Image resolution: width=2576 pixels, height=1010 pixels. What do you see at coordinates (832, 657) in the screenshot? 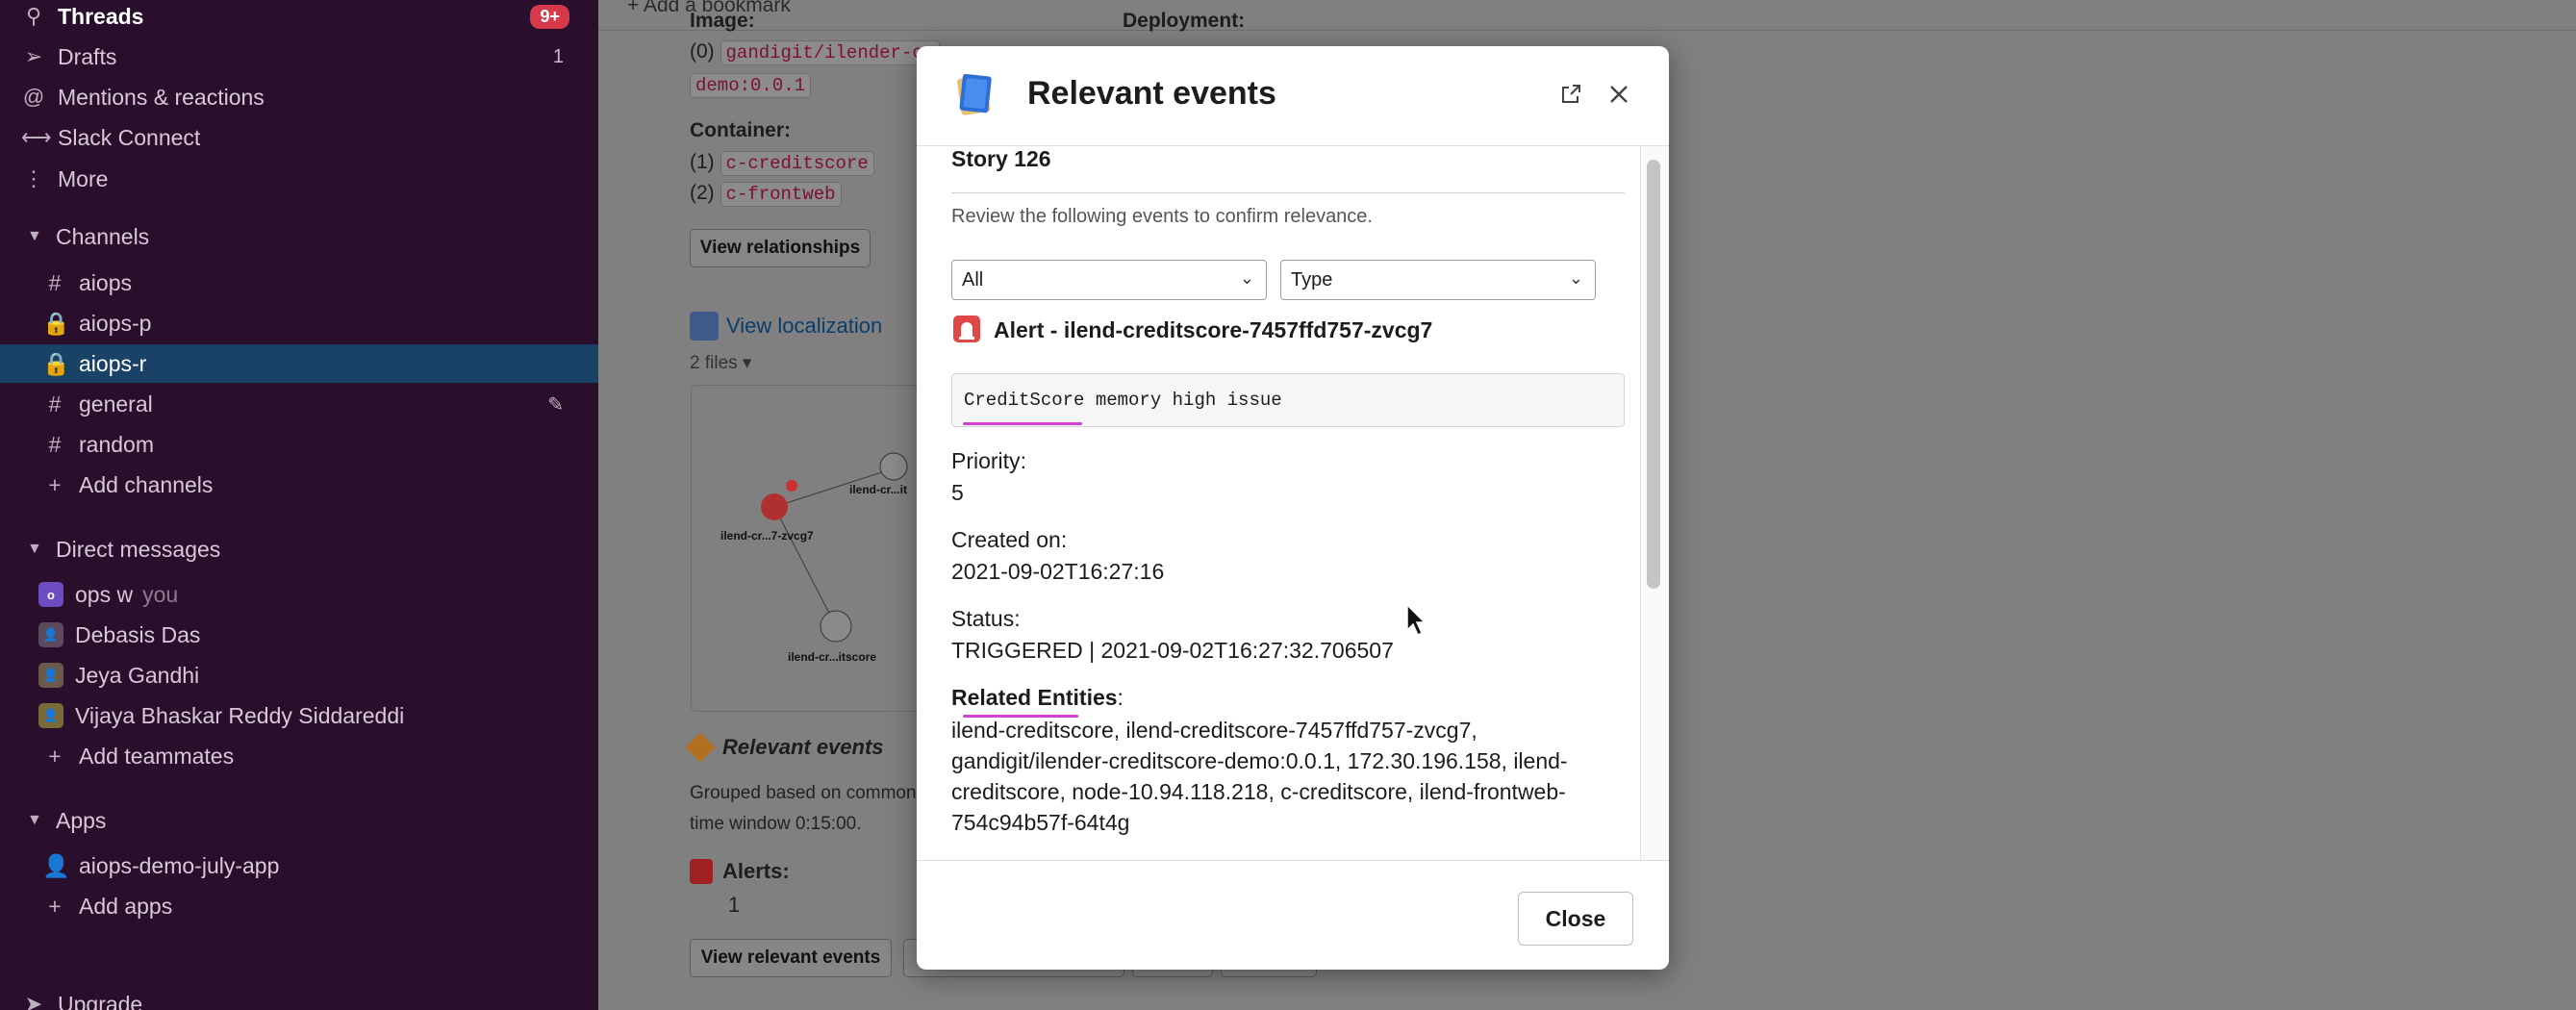
I see `graph-node-label: ilend-cr...itscore` at bounding box center [832, 657].